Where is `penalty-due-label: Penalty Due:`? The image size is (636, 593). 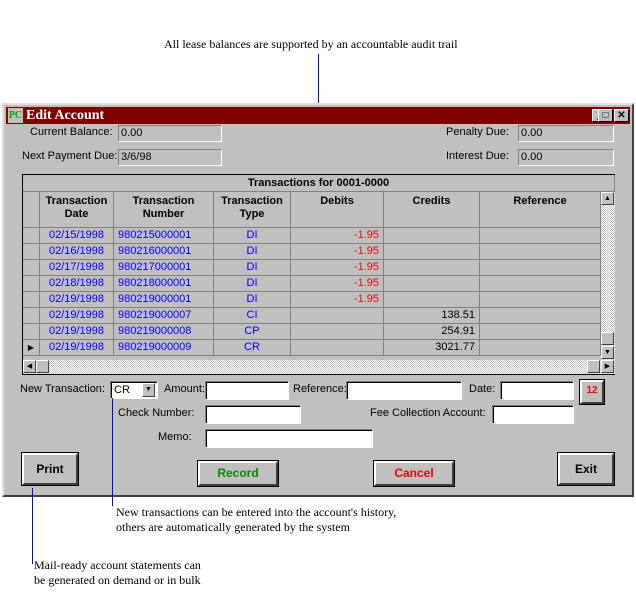
penalty-due-label: Penalty Due: is located at coordinates (477, 132).